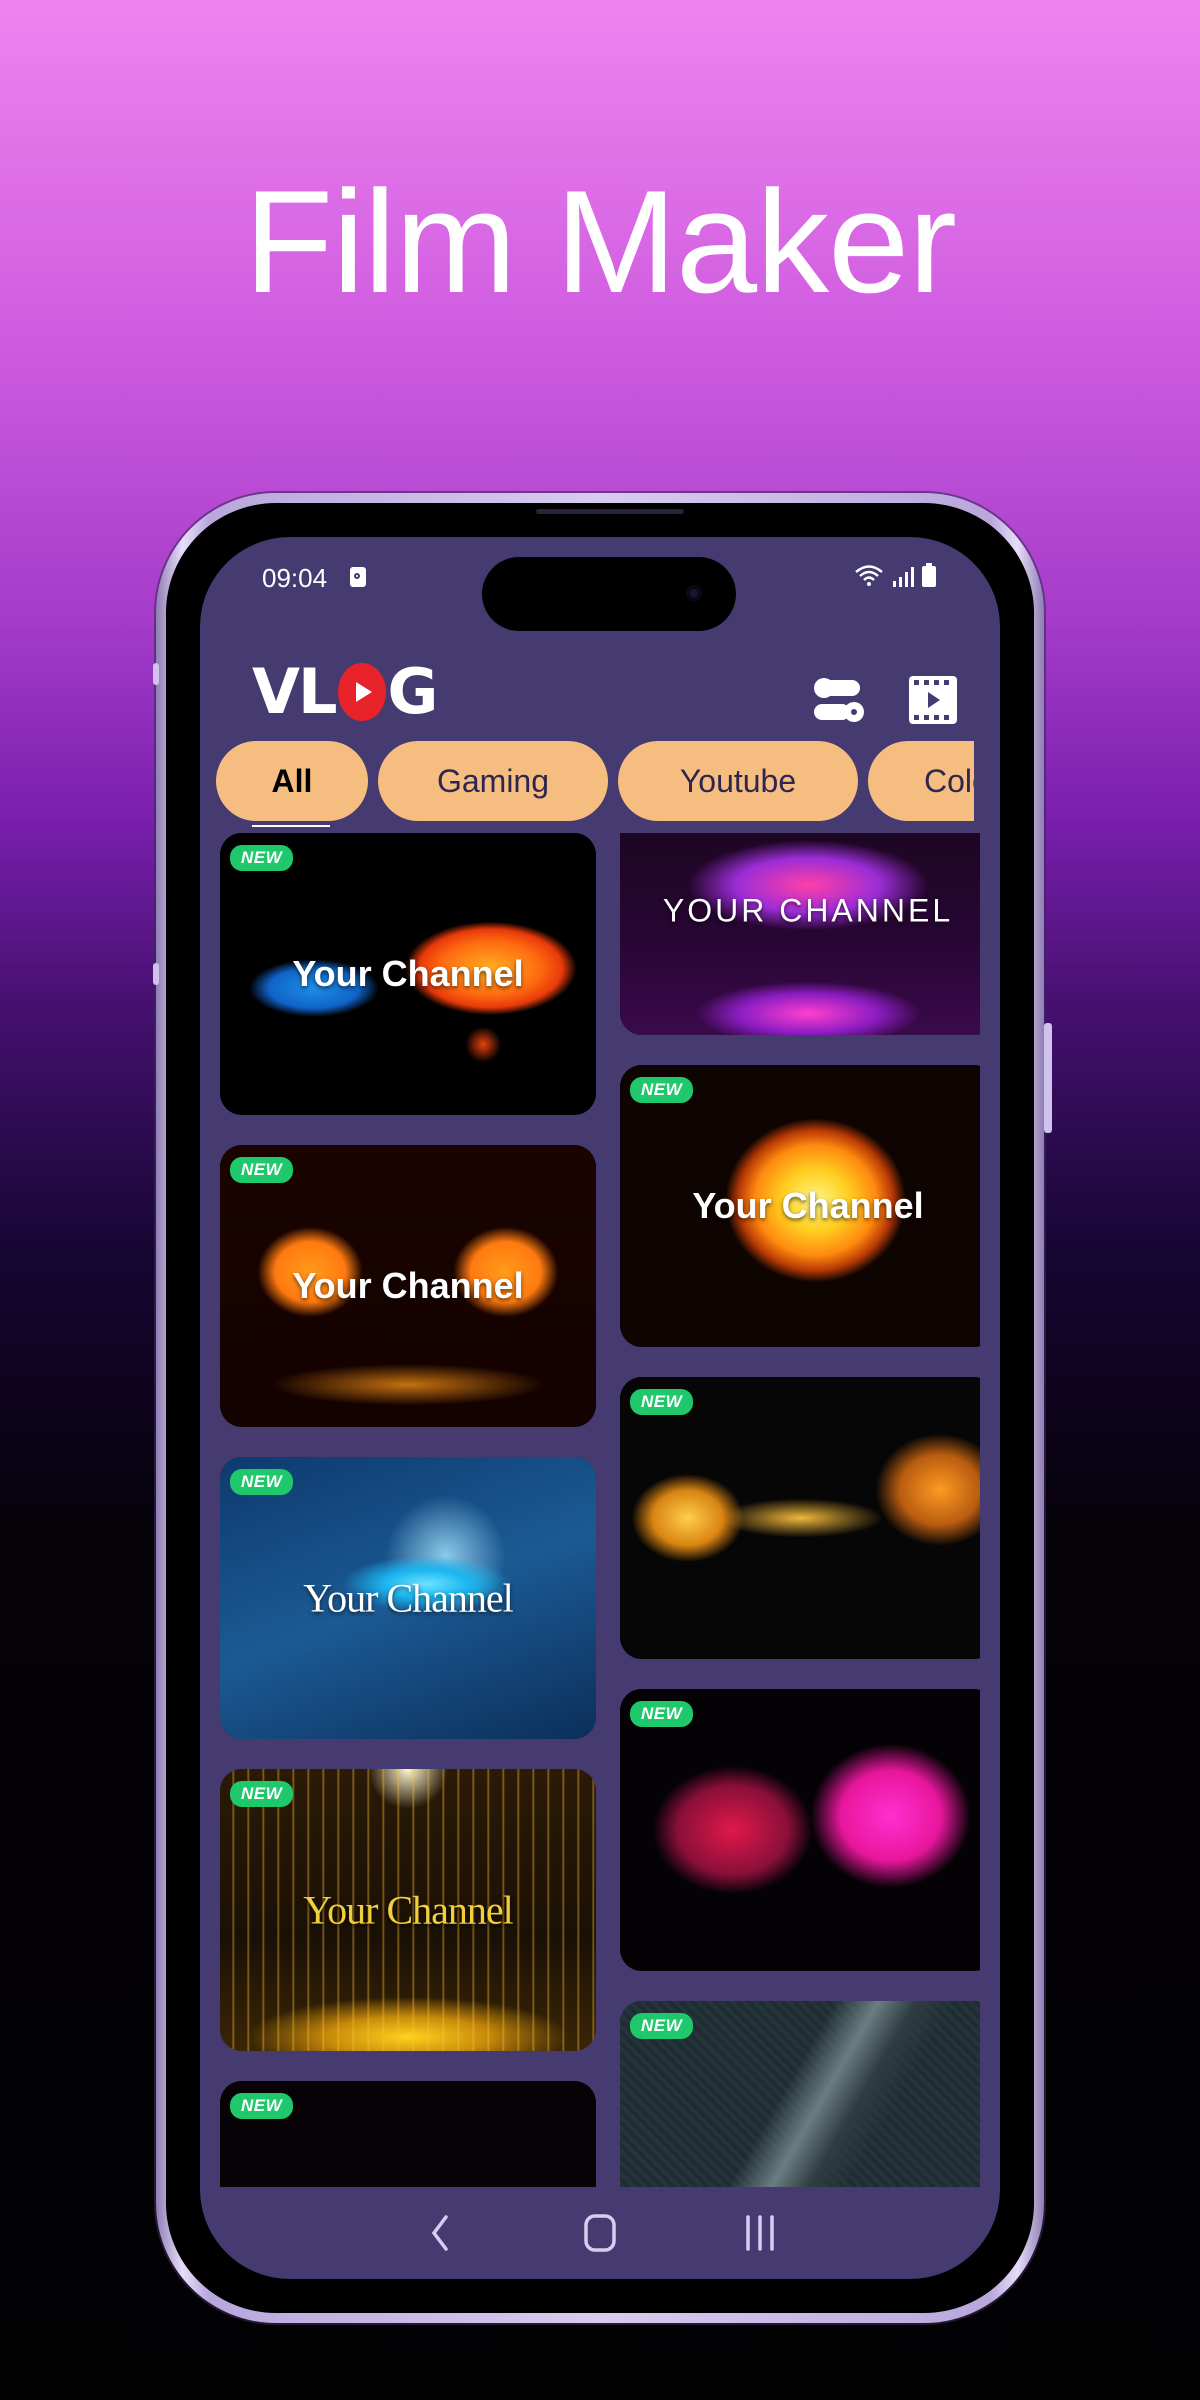 The width and height of the screenshot is (1200, 2400). I want to click on back-icon, so click(439, 2233).